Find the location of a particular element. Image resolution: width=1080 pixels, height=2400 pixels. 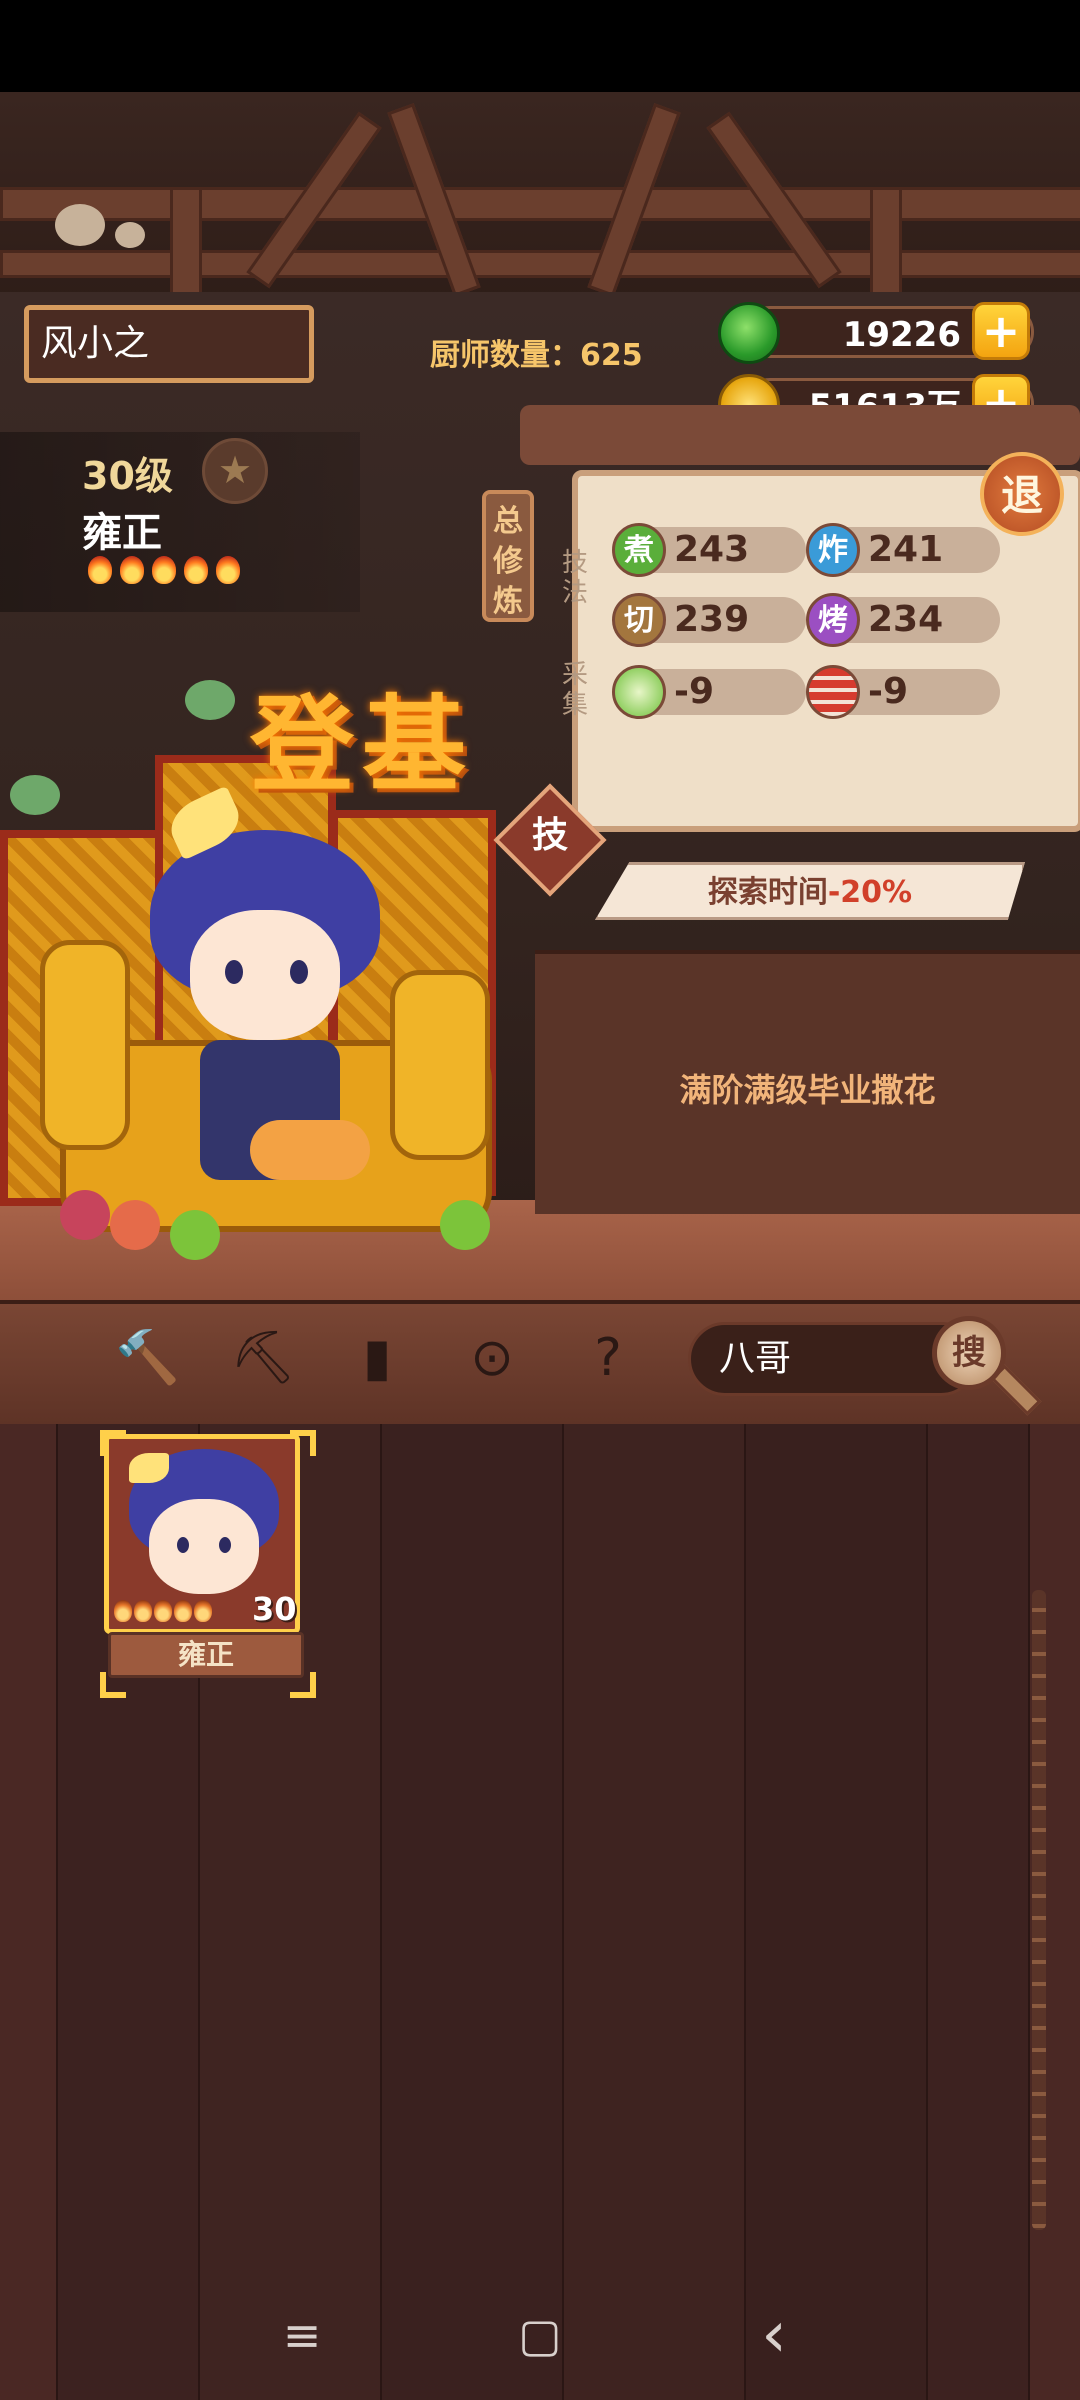

stat-vegetable: -9 is located at coordinates (709, 692).